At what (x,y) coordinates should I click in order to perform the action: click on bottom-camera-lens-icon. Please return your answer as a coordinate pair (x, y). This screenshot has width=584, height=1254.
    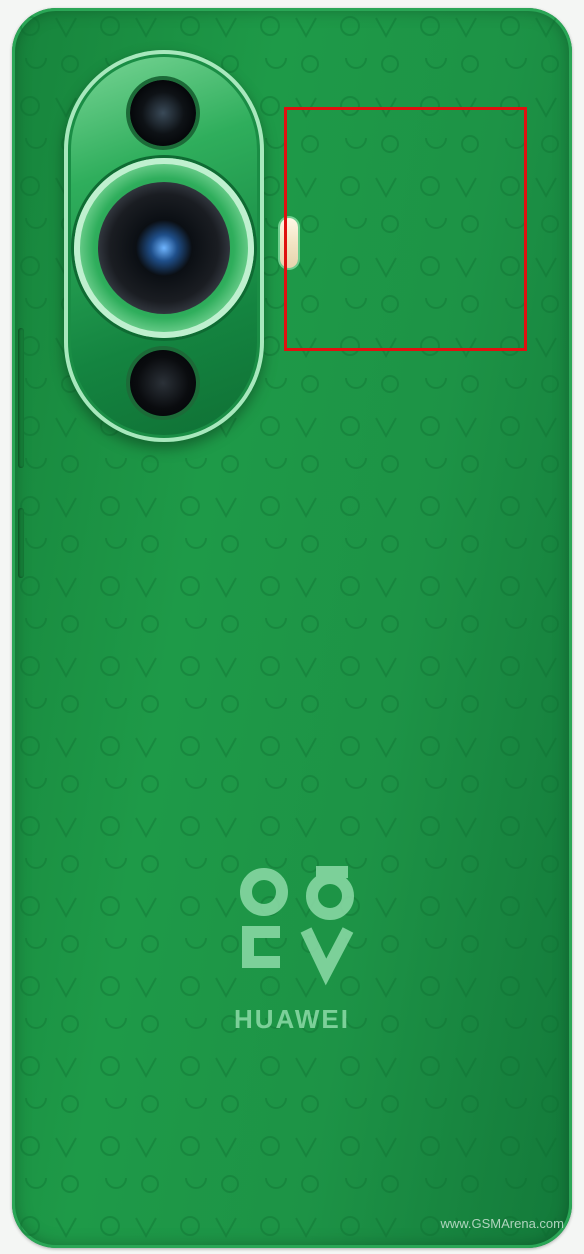
    Looking at the image, I should click on (163, 383).